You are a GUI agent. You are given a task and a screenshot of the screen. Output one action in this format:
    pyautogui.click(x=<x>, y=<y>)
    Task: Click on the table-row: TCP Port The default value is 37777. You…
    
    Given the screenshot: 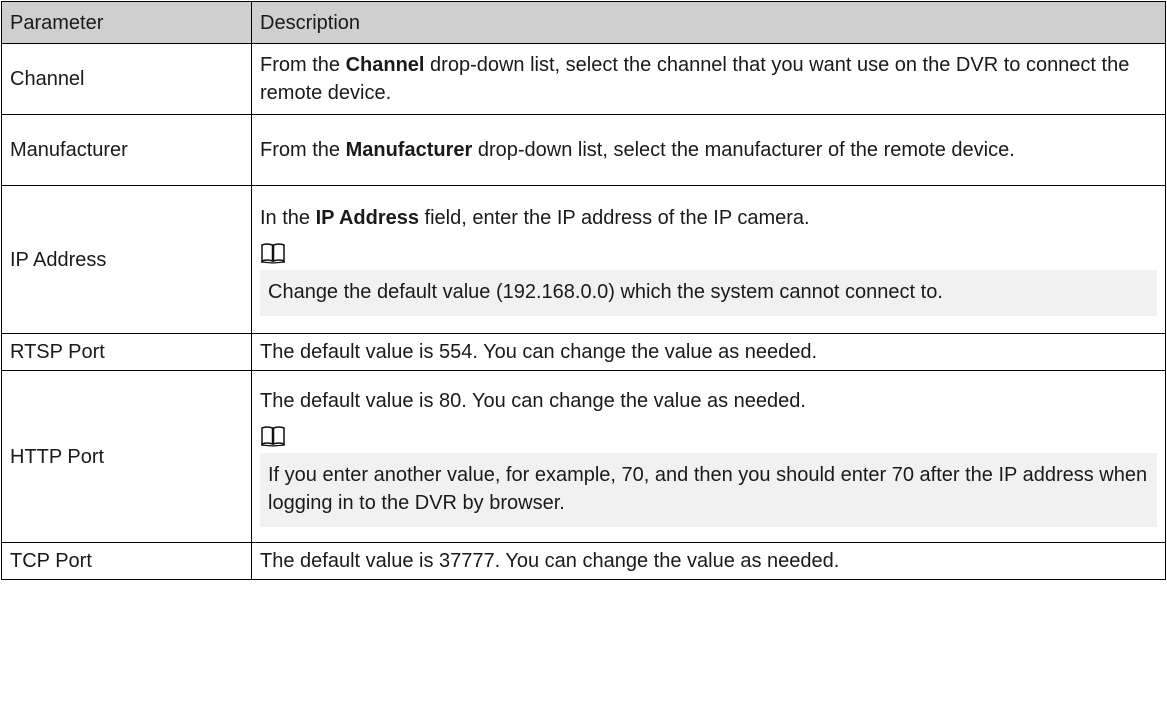 What is the action you would take?
    pyautogui.click(x=583, y=561)
    